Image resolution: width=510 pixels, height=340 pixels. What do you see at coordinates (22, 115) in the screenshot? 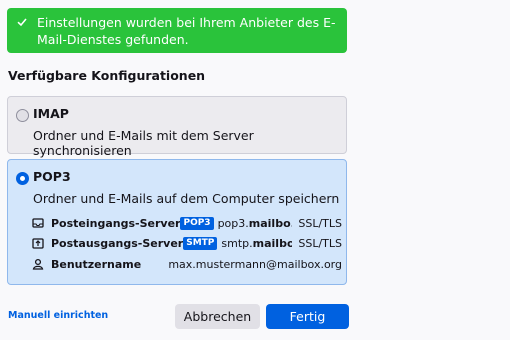
I see `imap-radio` at bounding box center [22, 115].